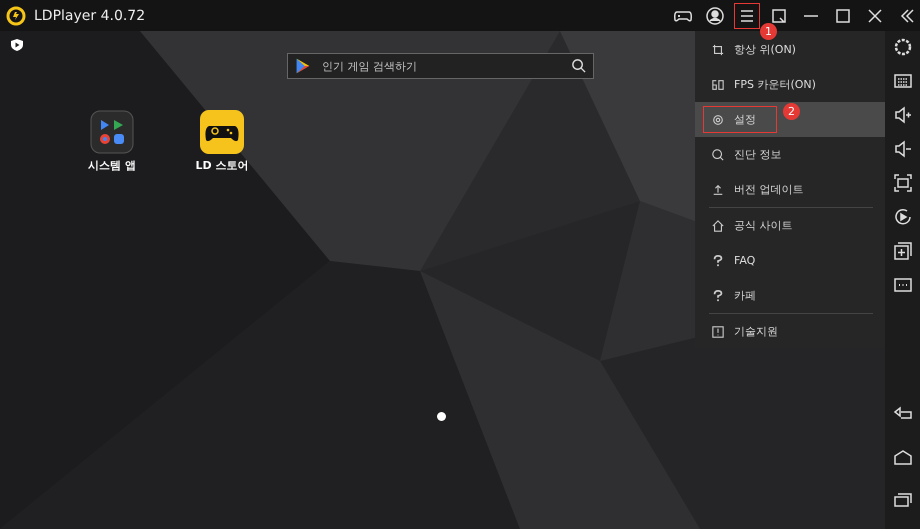 The image size is (920, 529). I want to click on window-title: LDPlayer 4.0.72, so click(90, 16).